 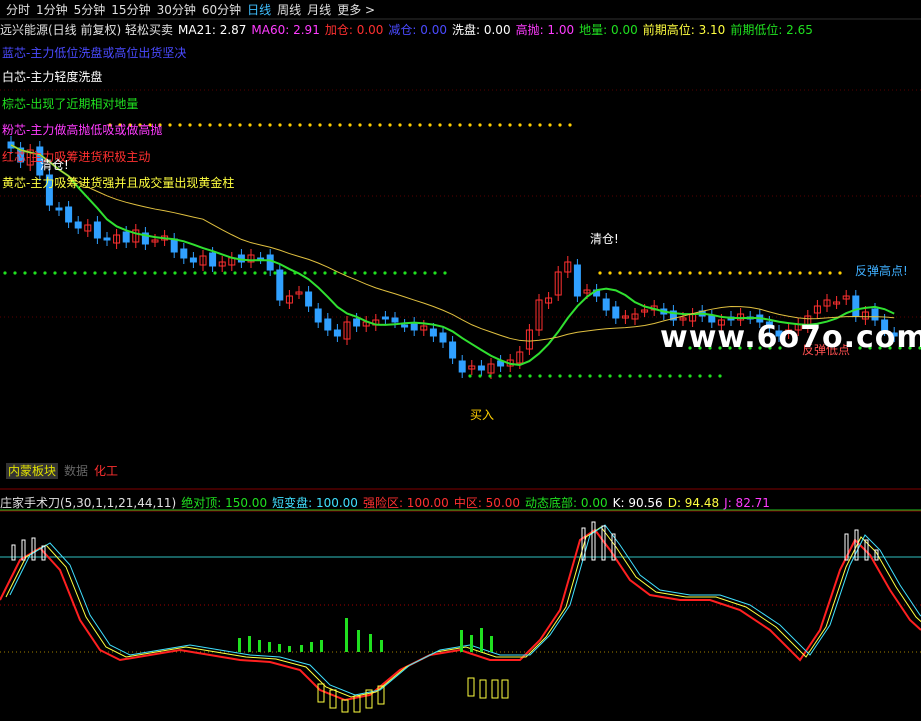 What do you see at coordinates (747, 503) in the screenshot?
I see `kdj-item-8: J: 82.71` at bounding box center [747, 503].